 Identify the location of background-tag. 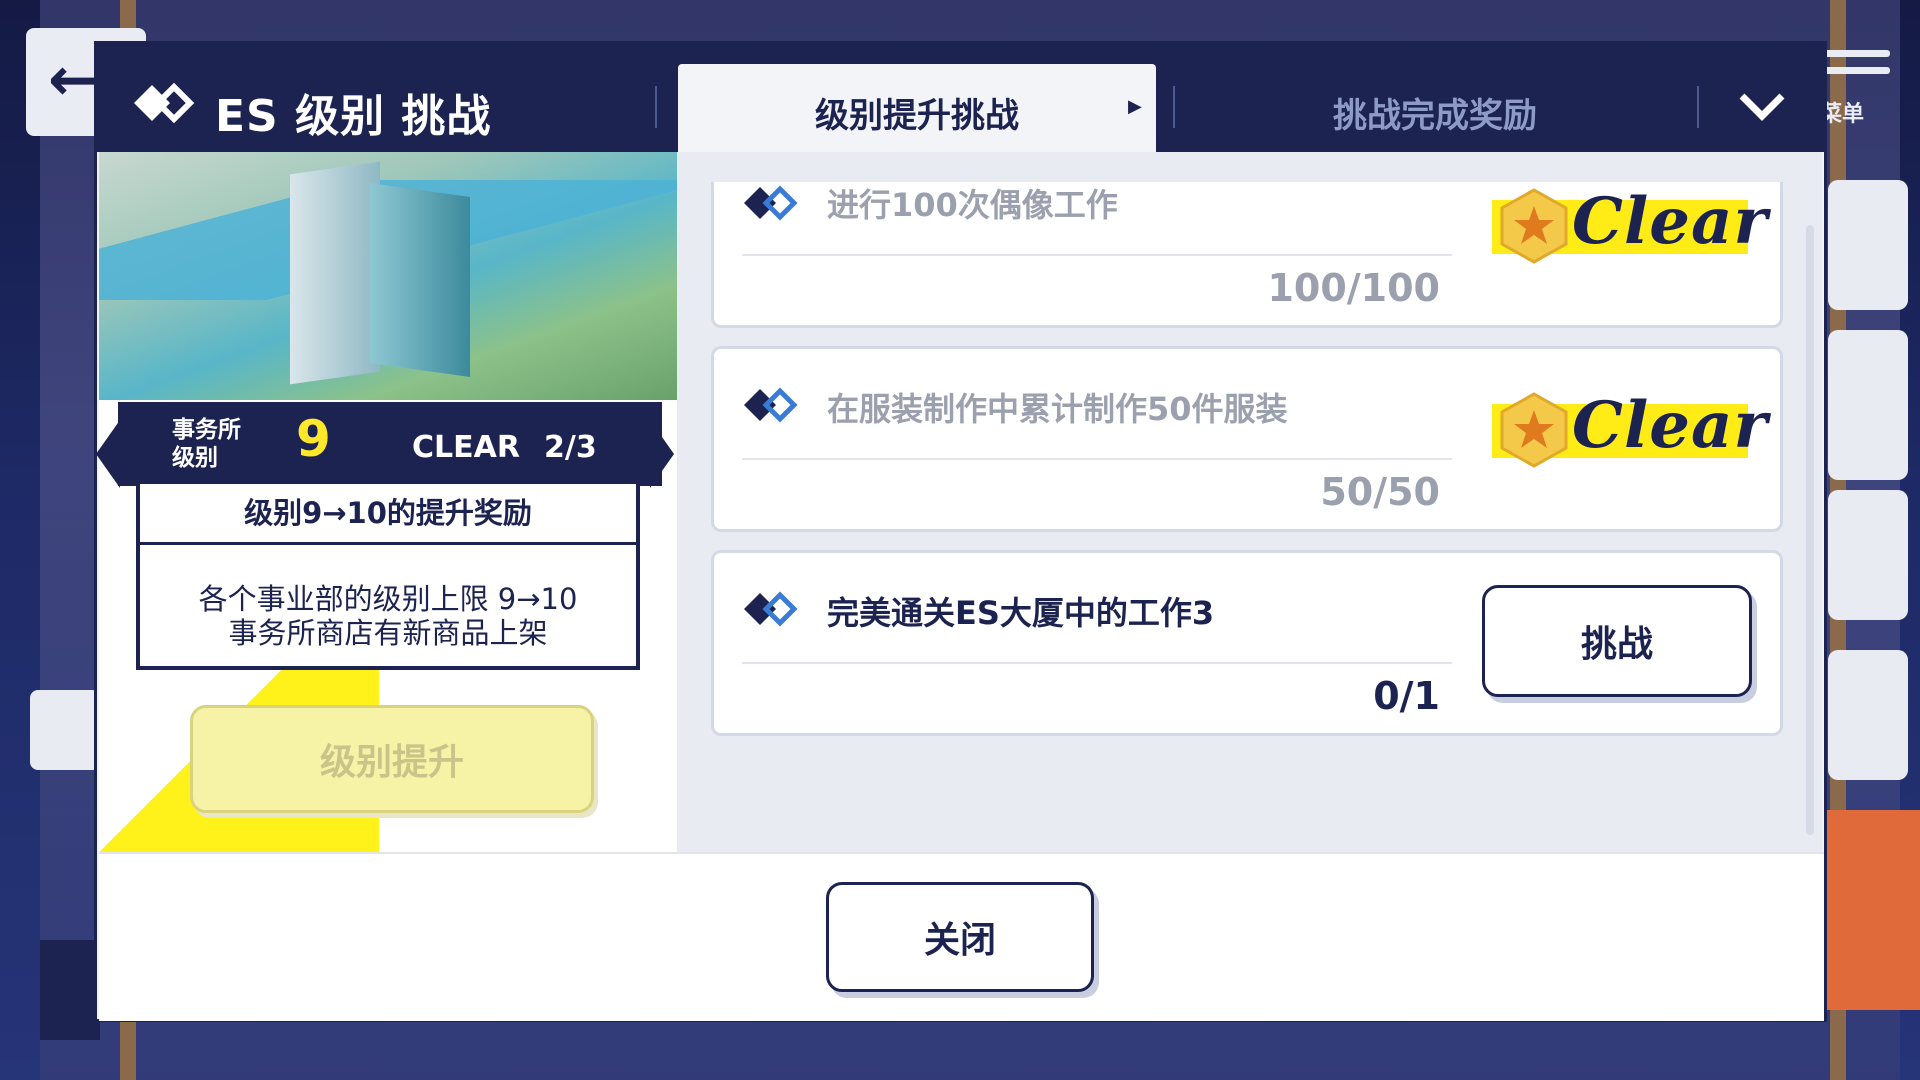
(70, 990).